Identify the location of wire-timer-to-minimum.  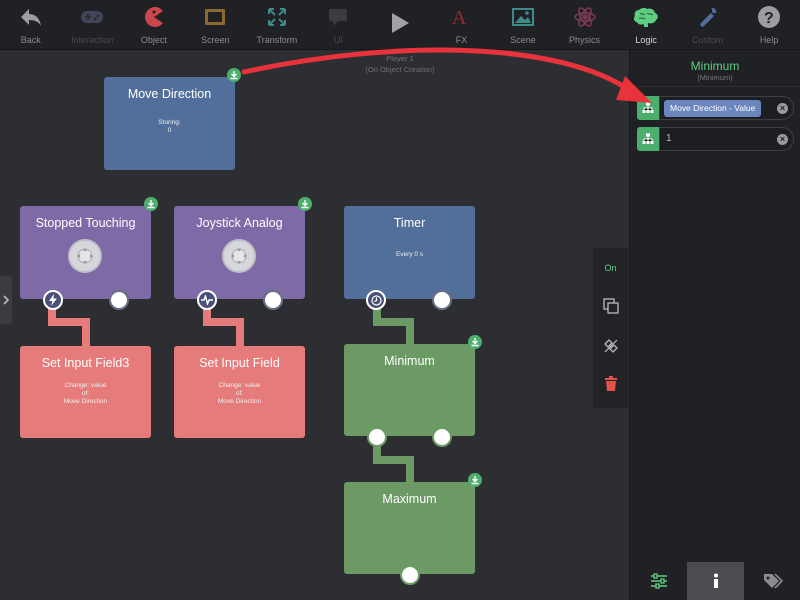
(393, 325).